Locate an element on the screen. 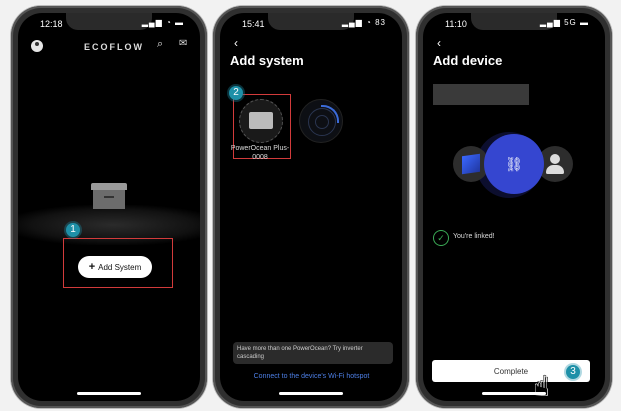  status-icons: ▂▄▆ ◔ 83 is located at coordinates (363, 22).